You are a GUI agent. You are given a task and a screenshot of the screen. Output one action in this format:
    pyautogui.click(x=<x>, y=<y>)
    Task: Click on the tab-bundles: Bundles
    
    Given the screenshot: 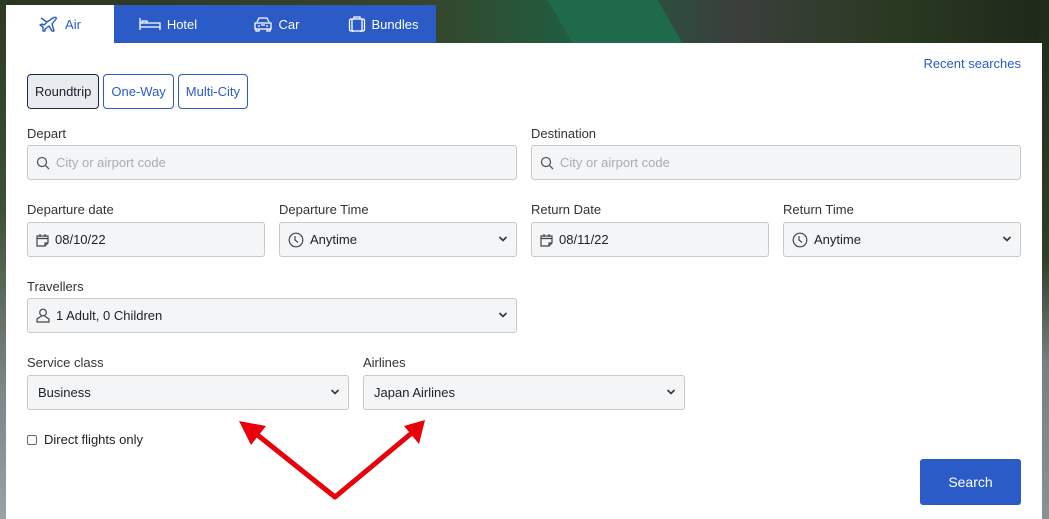 What is the action you would take?
    pyautogui.click(x=383, y=24)
    